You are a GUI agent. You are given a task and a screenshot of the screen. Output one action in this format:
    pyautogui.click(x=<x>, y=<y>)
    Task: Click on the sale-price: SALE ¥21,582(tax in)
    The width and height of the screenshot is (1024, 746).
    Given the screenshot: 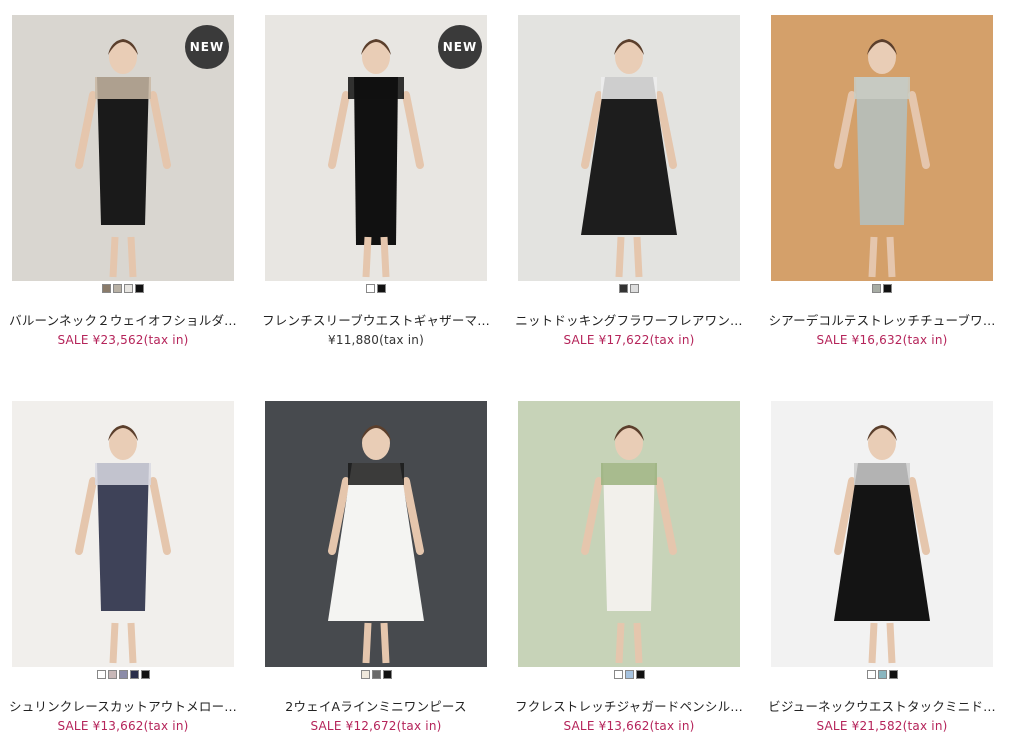 What is the action you would take?
    pyautogui.click(x=882, y=726)
    